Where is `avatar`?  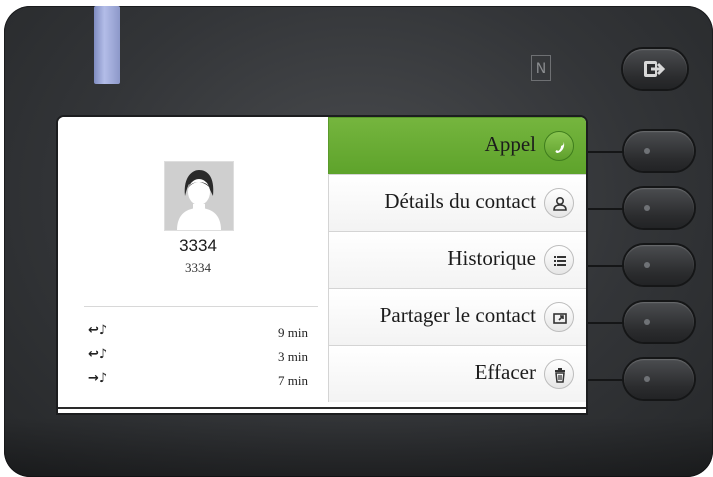
avatar is located at coordinates (199, 196).